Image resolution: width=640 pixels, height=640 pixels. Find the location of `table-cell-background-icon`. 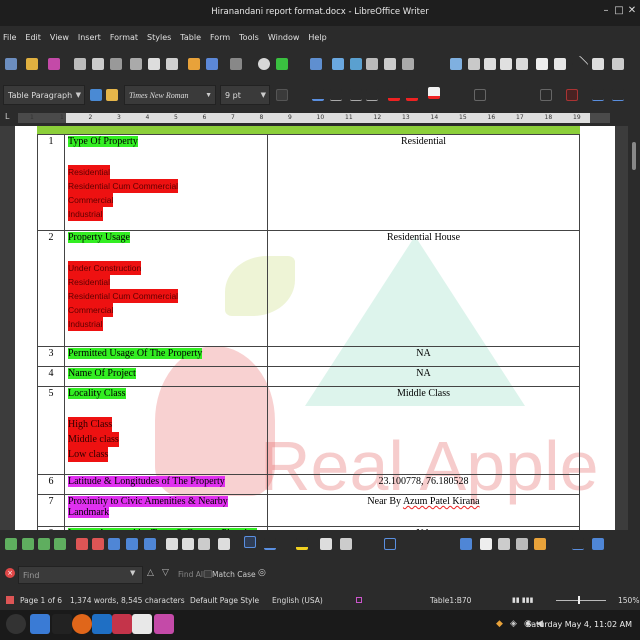

table-cell-background-icon is located at coordinates (302, 544).